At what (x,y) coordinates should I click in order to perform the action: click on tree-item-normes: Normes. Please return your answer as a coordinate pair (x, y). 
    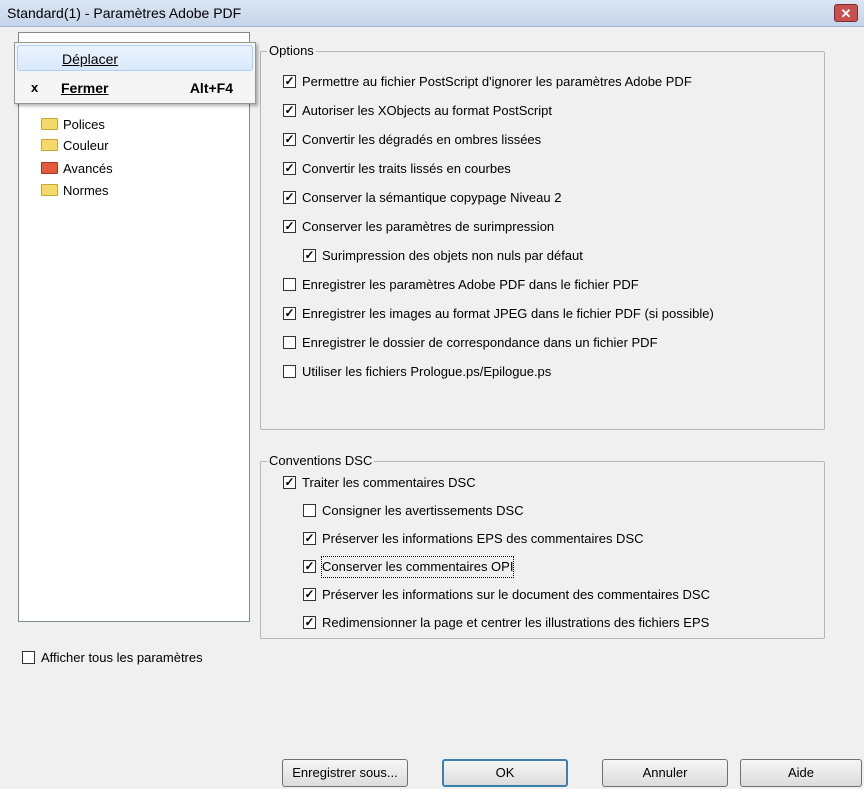
    Looking at the image, I should click on (75, 191).